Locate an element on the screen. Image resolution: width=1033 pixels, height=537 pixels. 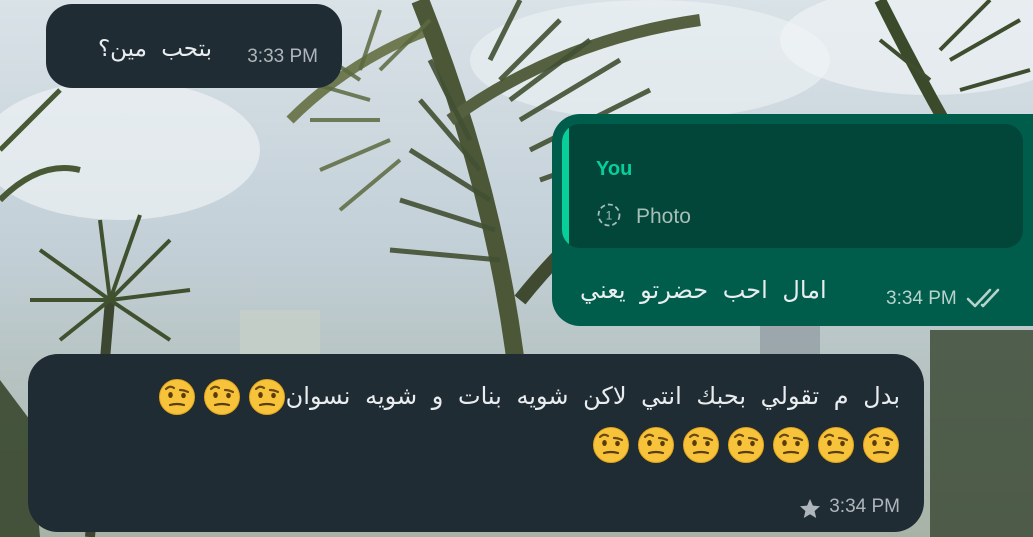
quote-caption-text: Photo is located at coordinates (663, 216).